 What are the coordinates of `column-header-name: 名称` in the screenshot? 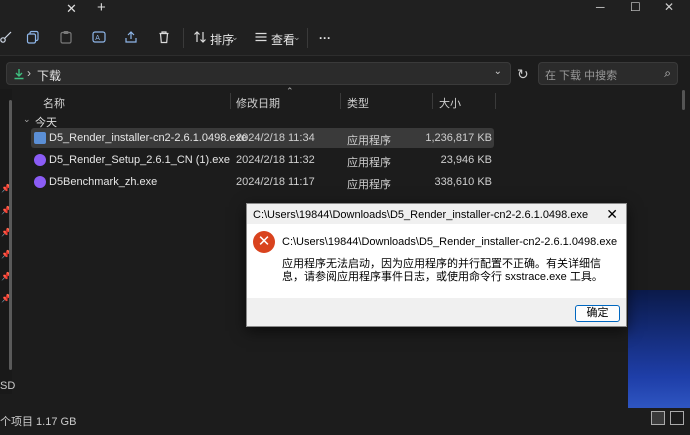 It's located at (54, 103).